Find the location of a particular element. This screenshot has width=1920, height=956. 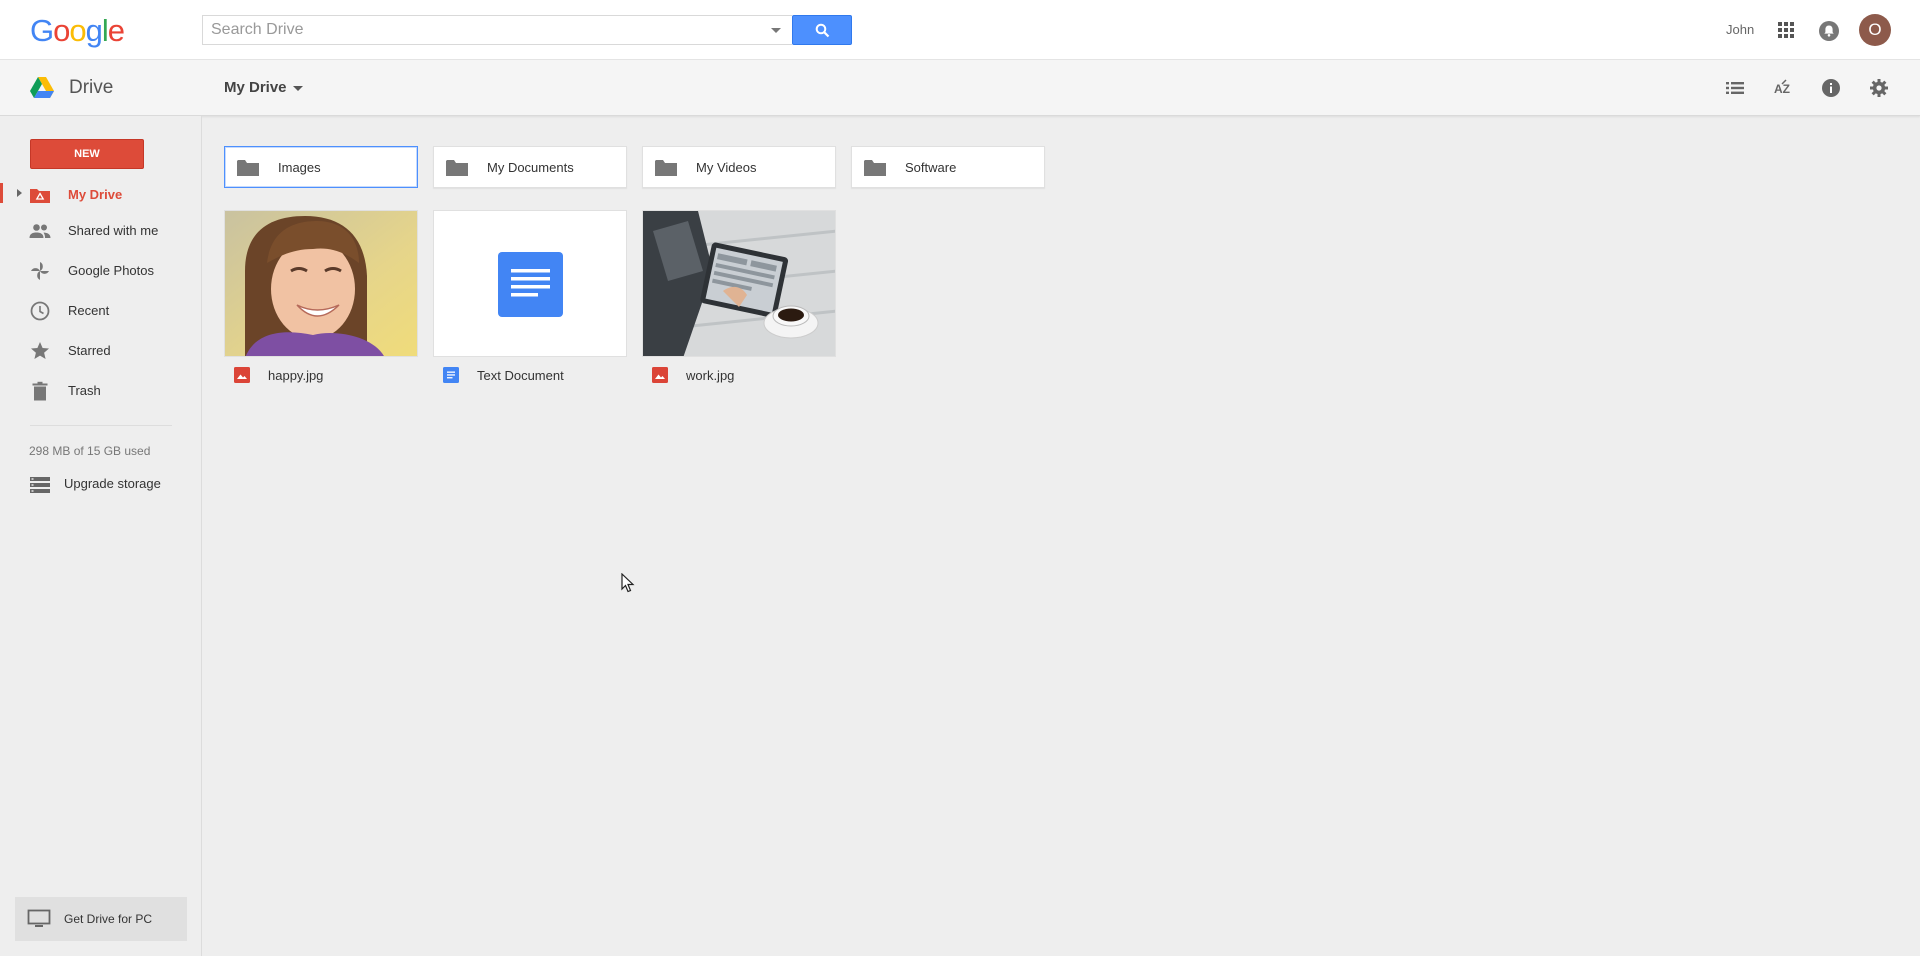

sort-az-icon: AZ is located at coordinates (1783, 88).